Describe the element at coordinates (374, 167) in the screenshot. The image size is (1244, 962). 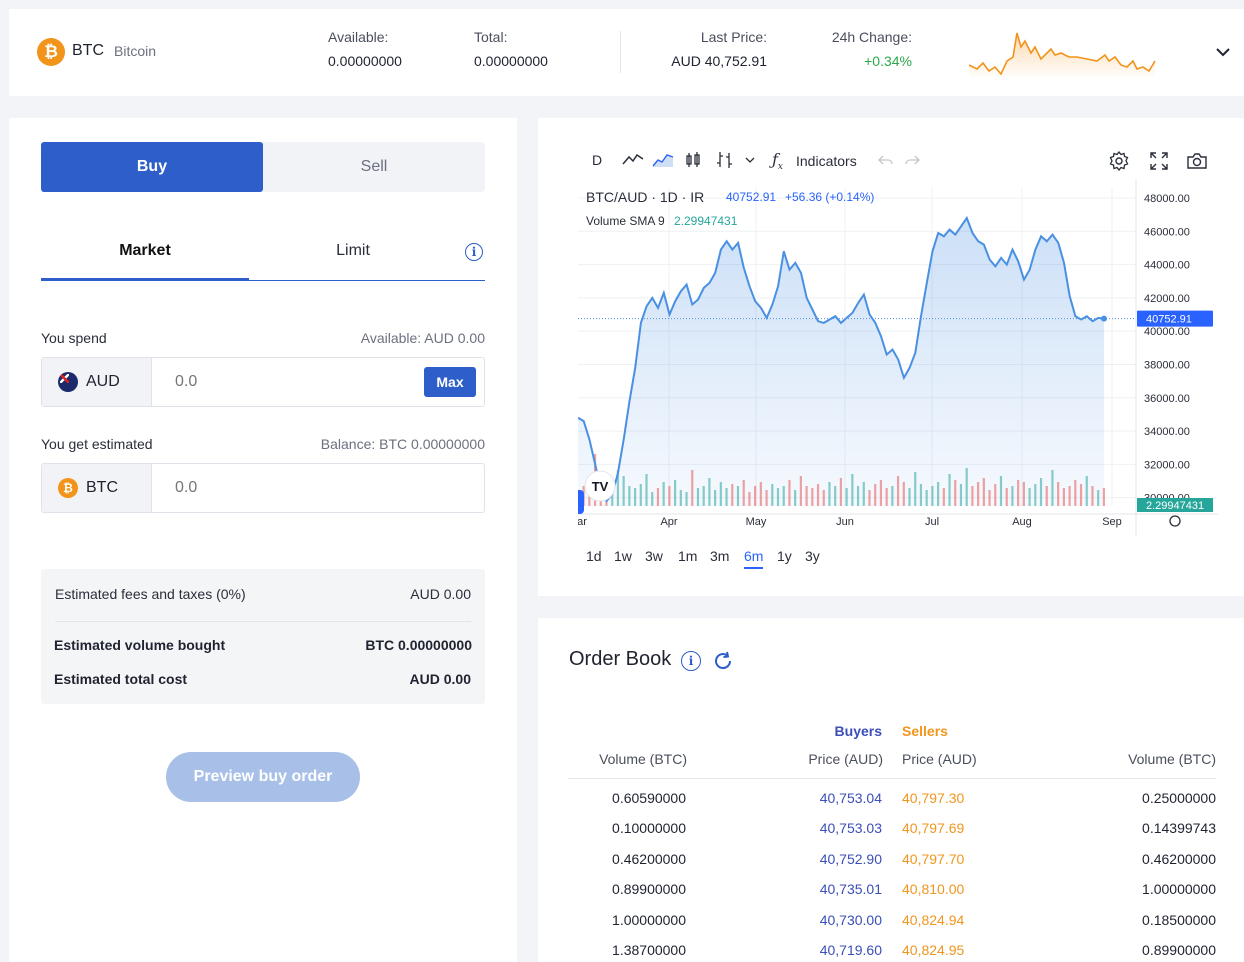
I see `sell-button: Sell` at that location.